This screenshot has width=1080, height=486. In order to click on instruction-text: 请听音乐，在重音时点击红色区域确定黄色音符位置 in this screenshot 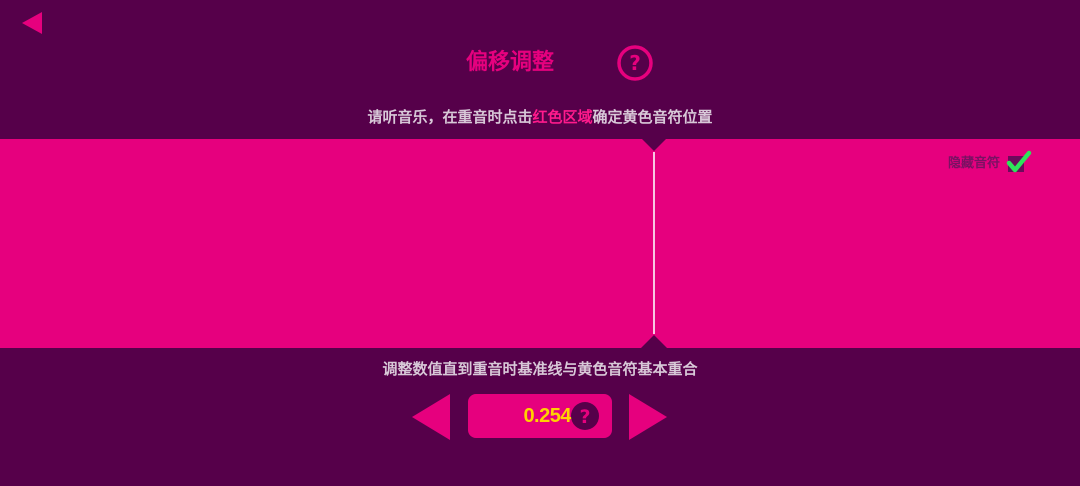, I will do `click(540, 117)`.